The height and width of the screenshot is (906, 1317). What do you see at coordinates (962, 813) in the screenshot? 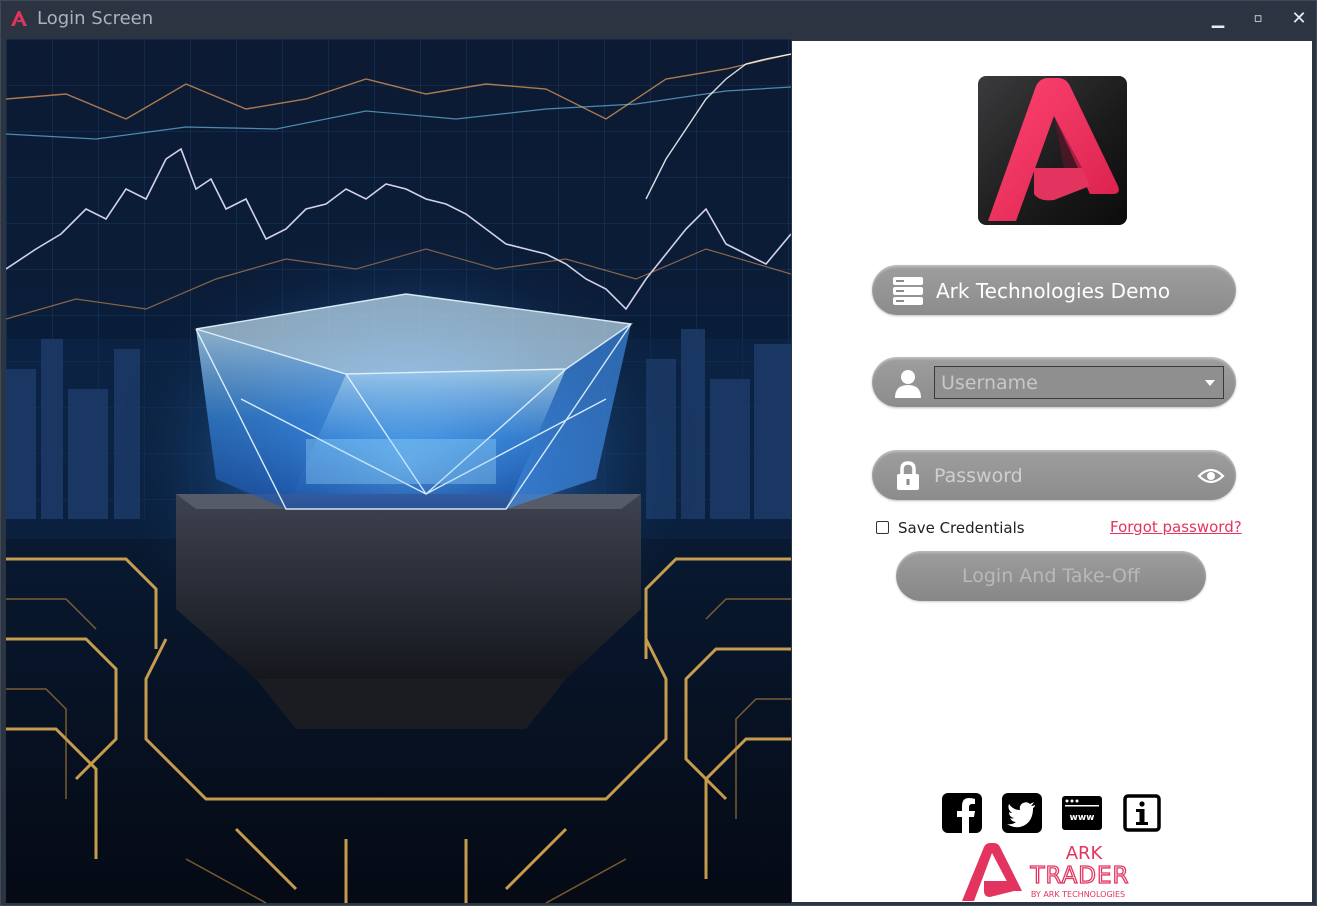
I see `facebook-icon` at bounding box center [962, 813].